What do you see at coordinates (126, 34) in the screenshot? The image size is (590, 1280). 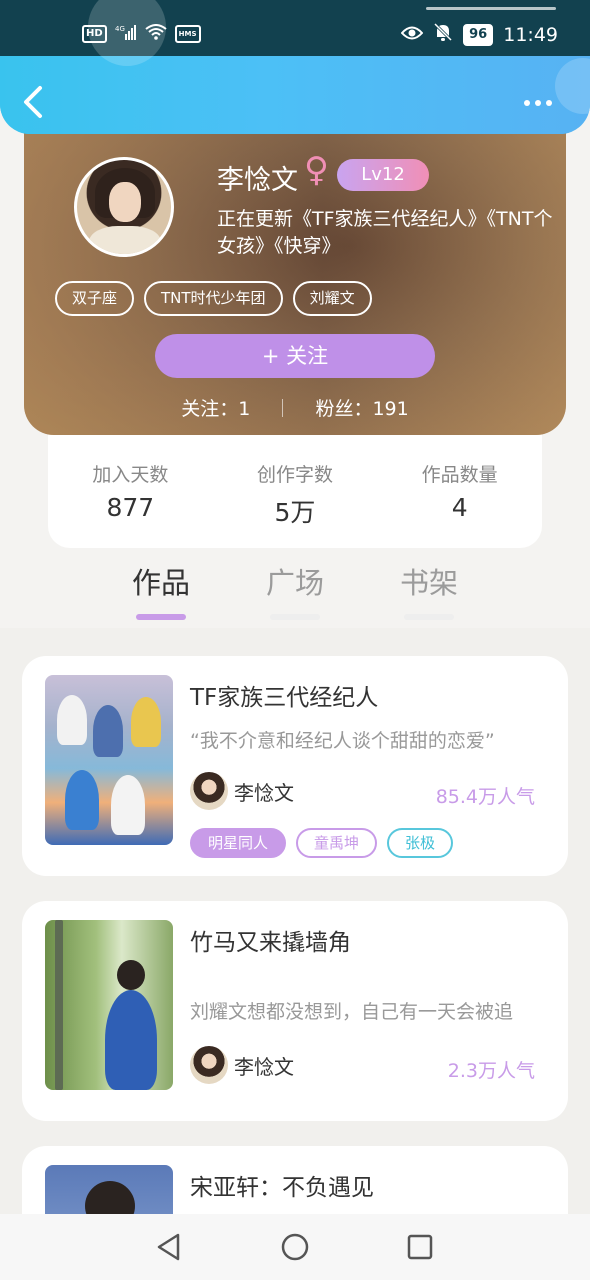 I see `signal-icon: 4G` at bounding box center [126, 34].